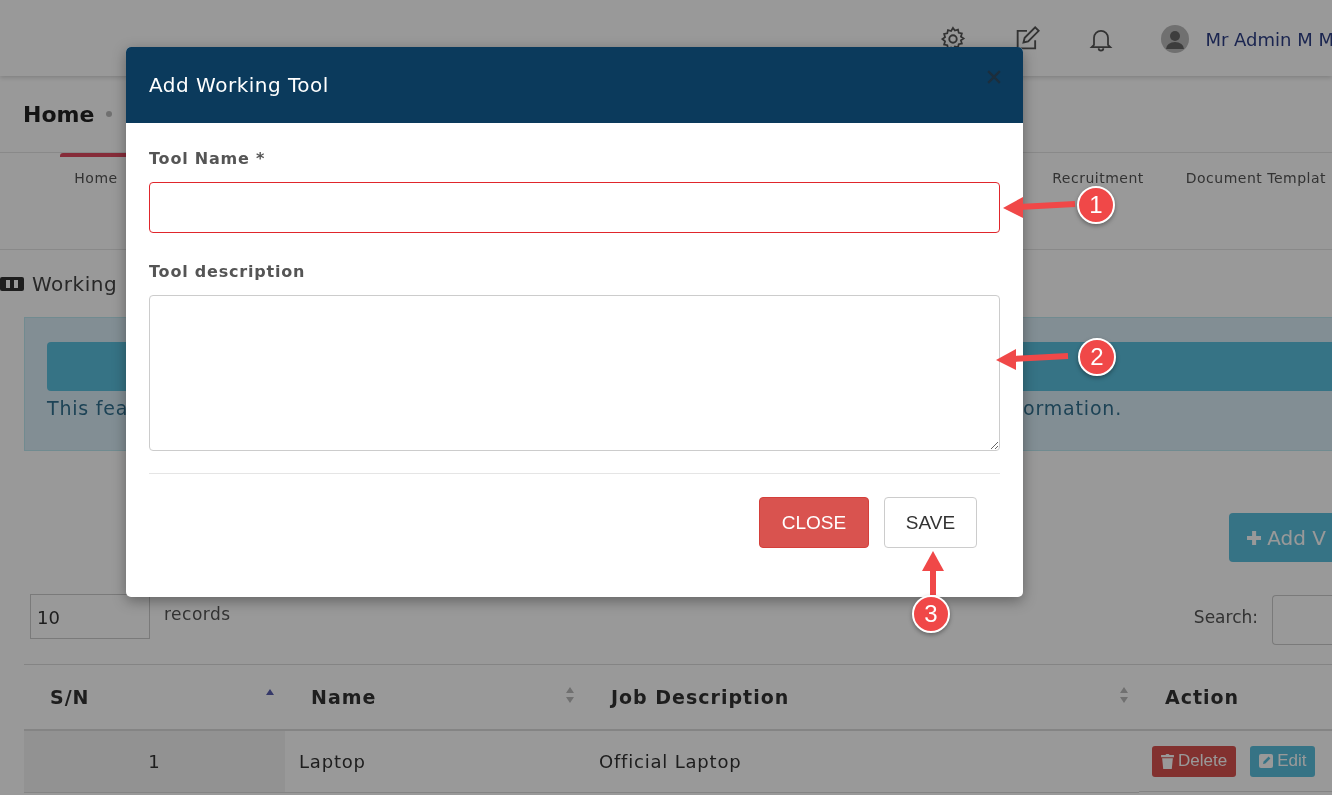 The height and width of the screenshot is (795, 1332). Describe the element at coordinates (1098, 169) in the screenshot. I see `nav-tab: Recruitment` at that location.